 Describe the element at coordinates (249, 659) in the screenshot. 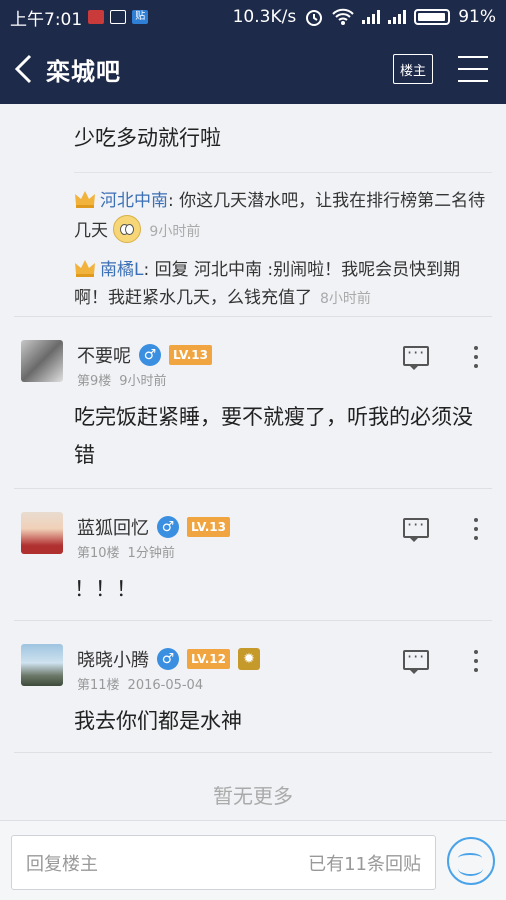

I see `medal-icon: ✹` at that location.